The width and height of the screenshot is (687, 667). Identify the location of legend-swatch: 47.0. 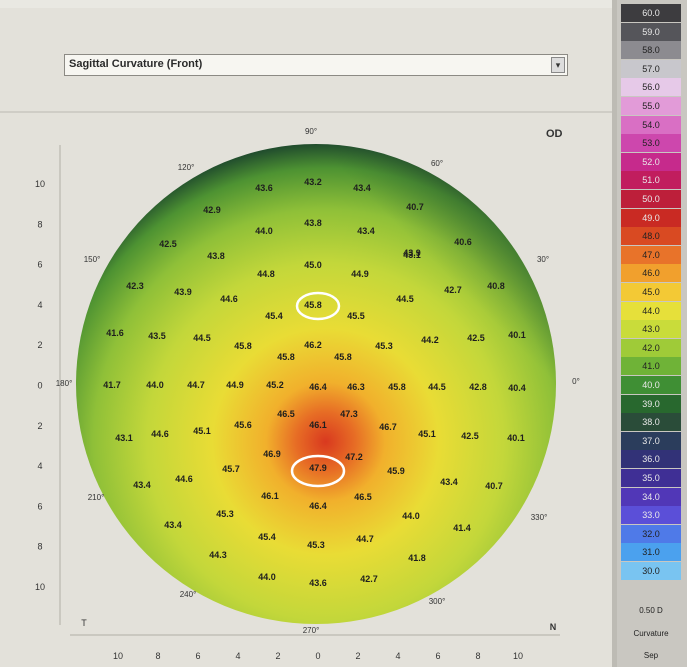
(651, 254).